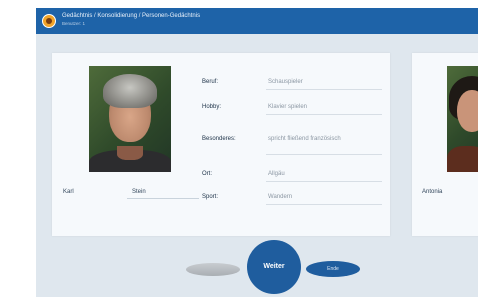 This screenshot has height=297, width=478. I want to click on first-name: Antonia, so click(432, 192).